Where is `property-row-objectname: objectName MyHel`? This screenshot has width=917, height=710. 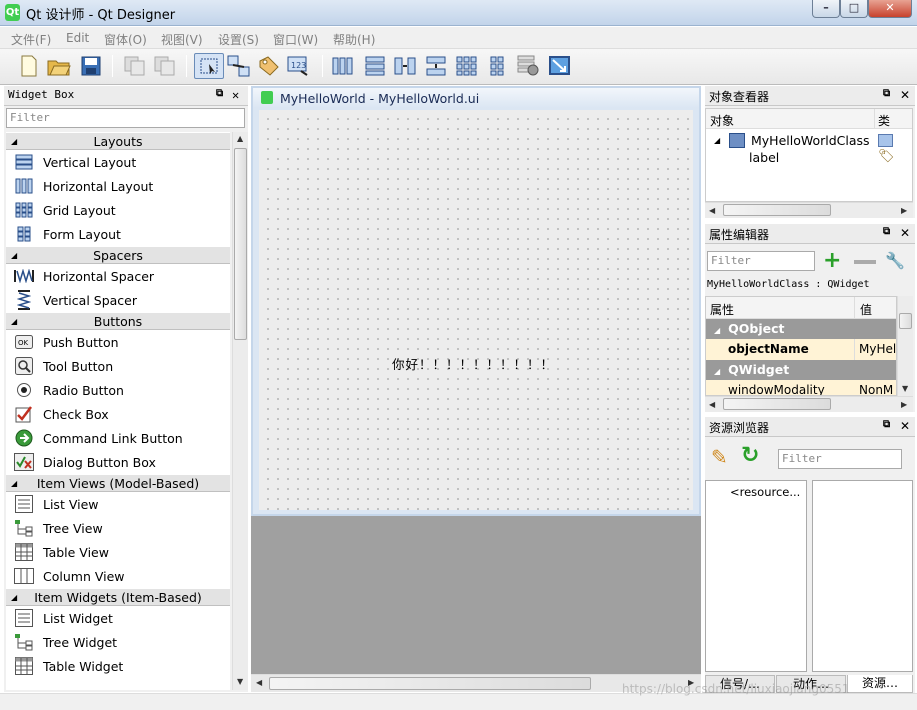
property-row-objectname: objectName MyHel is located at coordinates (801, 349).